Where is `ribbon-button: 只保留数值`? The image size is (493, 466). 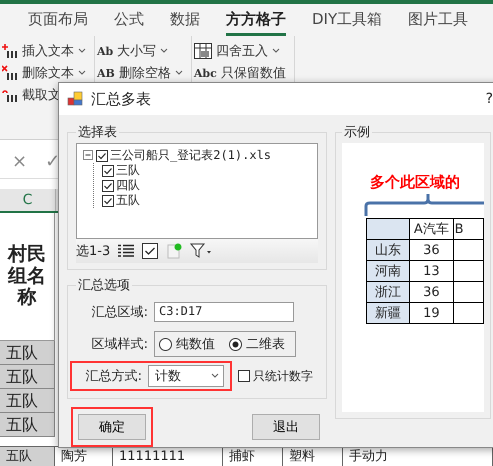
ribbon-button: 只保留数值 is located at coordinates (253, 73).